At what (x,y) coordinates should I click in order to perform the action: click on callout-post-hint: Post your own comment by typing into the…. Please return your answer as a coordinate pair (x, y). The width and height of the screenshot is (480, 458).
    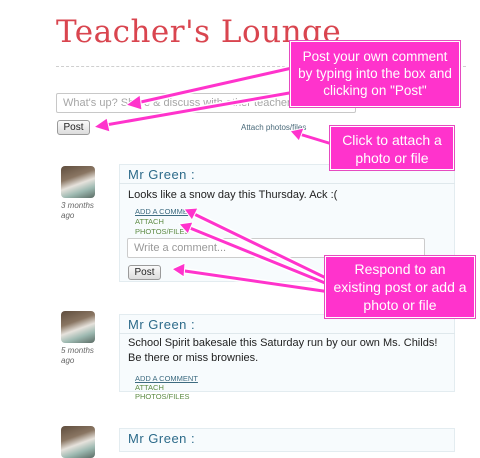
    Looking at the image, I should click on (375, 74).